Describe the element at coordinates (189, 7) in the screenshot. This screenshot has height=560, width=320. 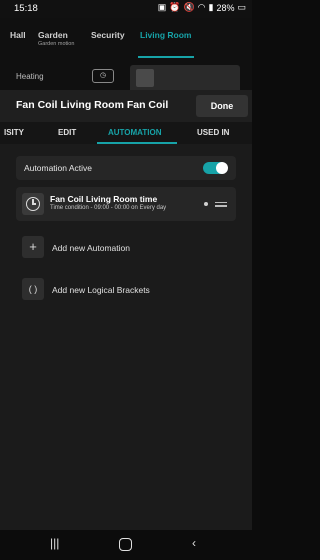
I see `mute-icon: 🔇` at that location.